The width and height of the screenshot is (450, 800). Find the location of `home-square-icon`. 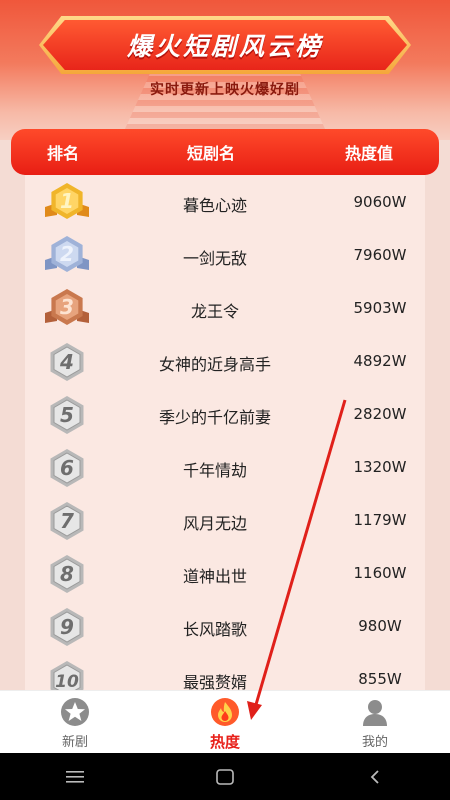

home-square-icon is located at coordinates (225, 776).